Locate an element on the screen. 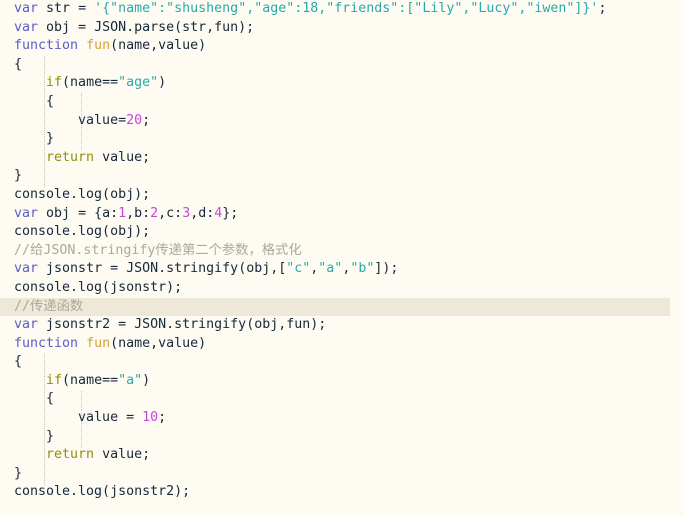 The height and width of the screenshot is (516, 684). code-token-pun: console.log(jsonstr2); is located at coordinates (102, 492).